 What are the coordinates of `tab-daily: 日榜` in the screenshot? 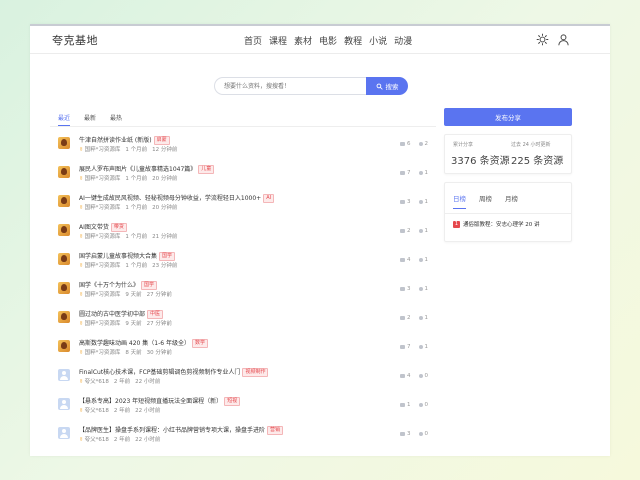 It's located at (459, 201).